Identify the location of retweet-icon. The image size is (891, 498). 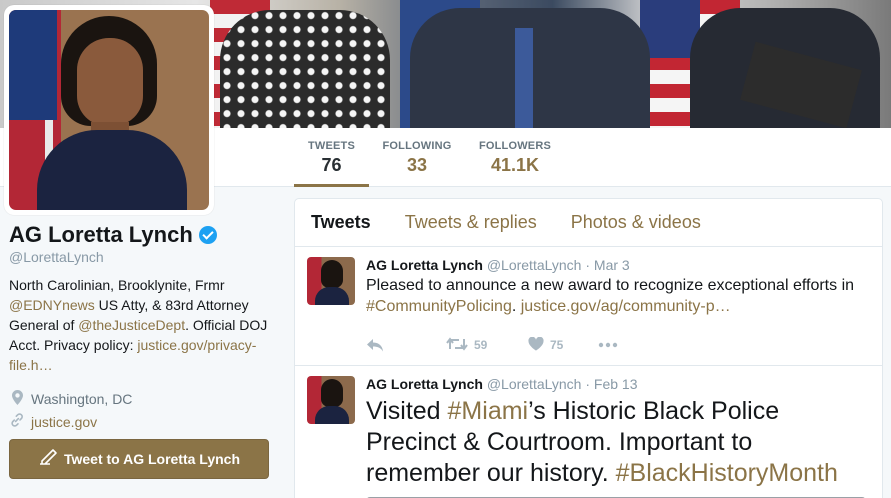
(457, 345).